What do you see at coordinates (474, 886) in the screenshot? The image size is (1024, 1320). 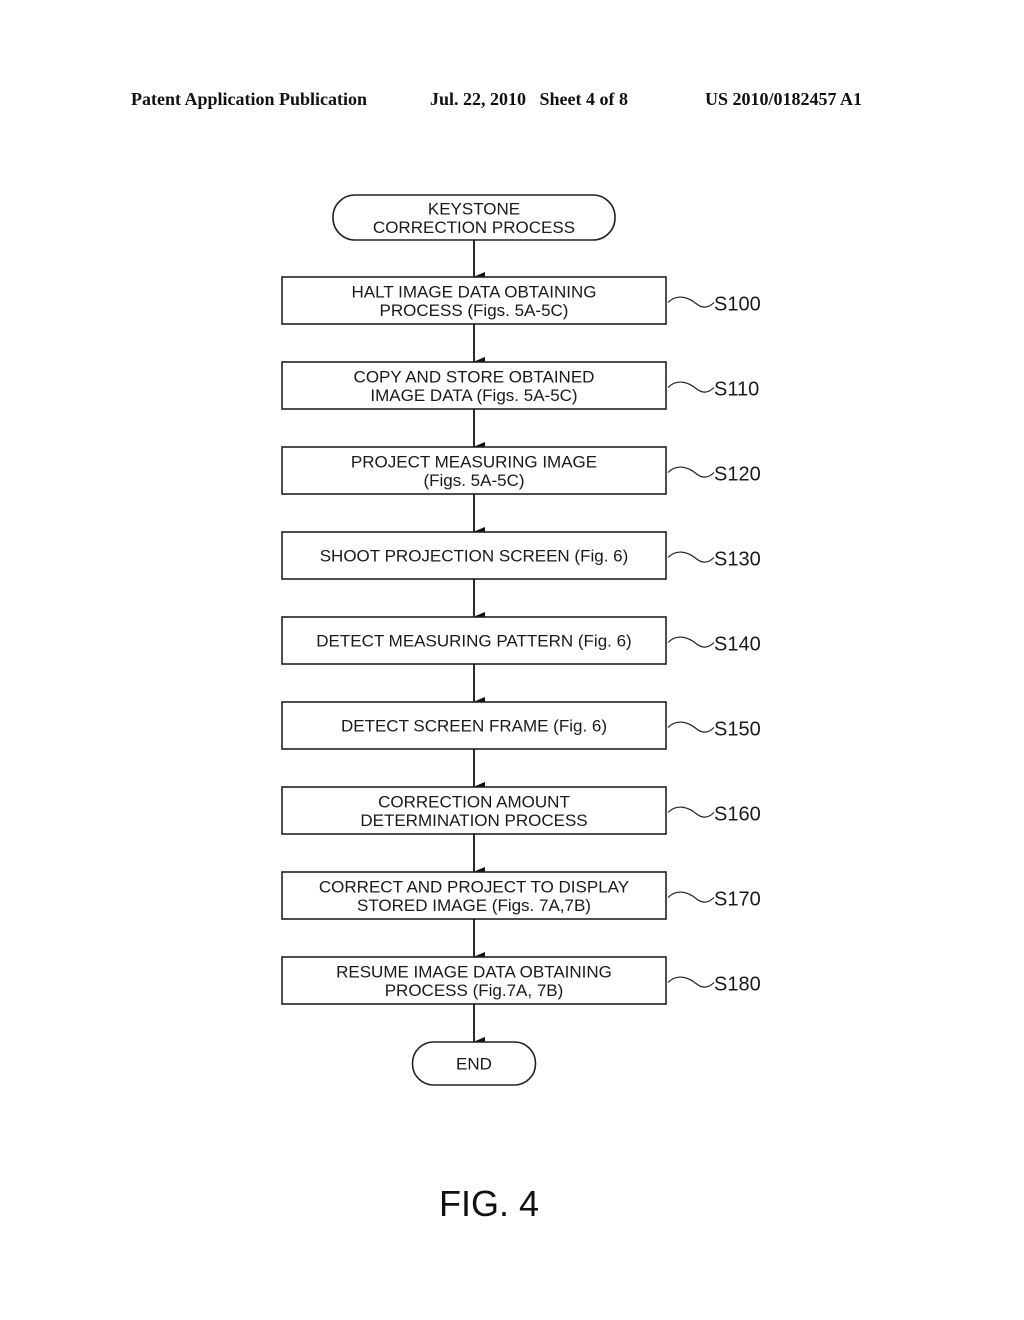 I see `process-box-label: CORRECT AND PROJECT TO DISPLAY` at bounding box center [474, 886].